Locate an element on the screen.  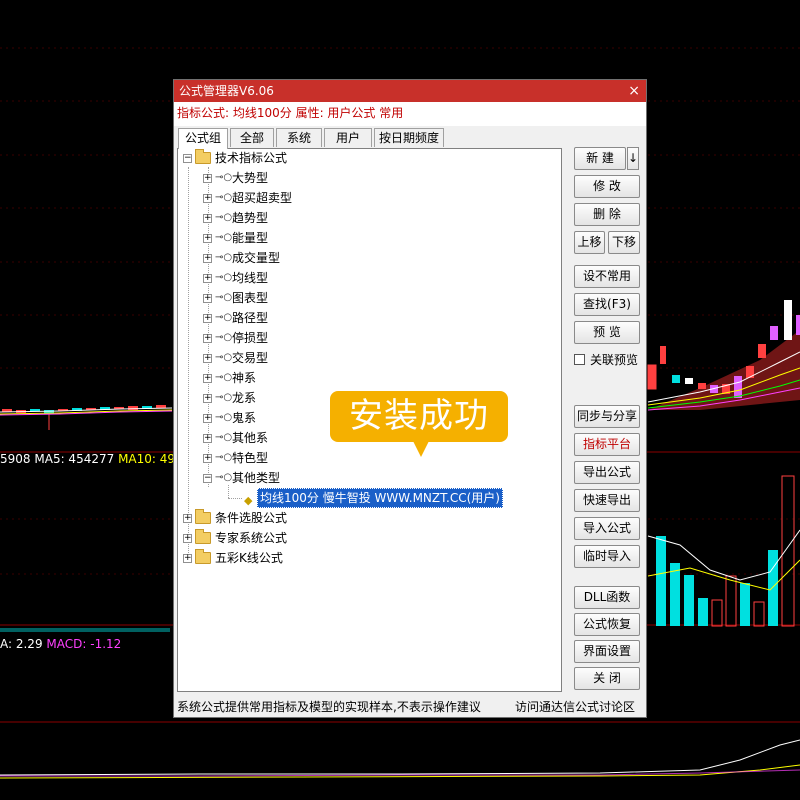
temp-import-button: 临时导入 is located at coordinates (607, 556).